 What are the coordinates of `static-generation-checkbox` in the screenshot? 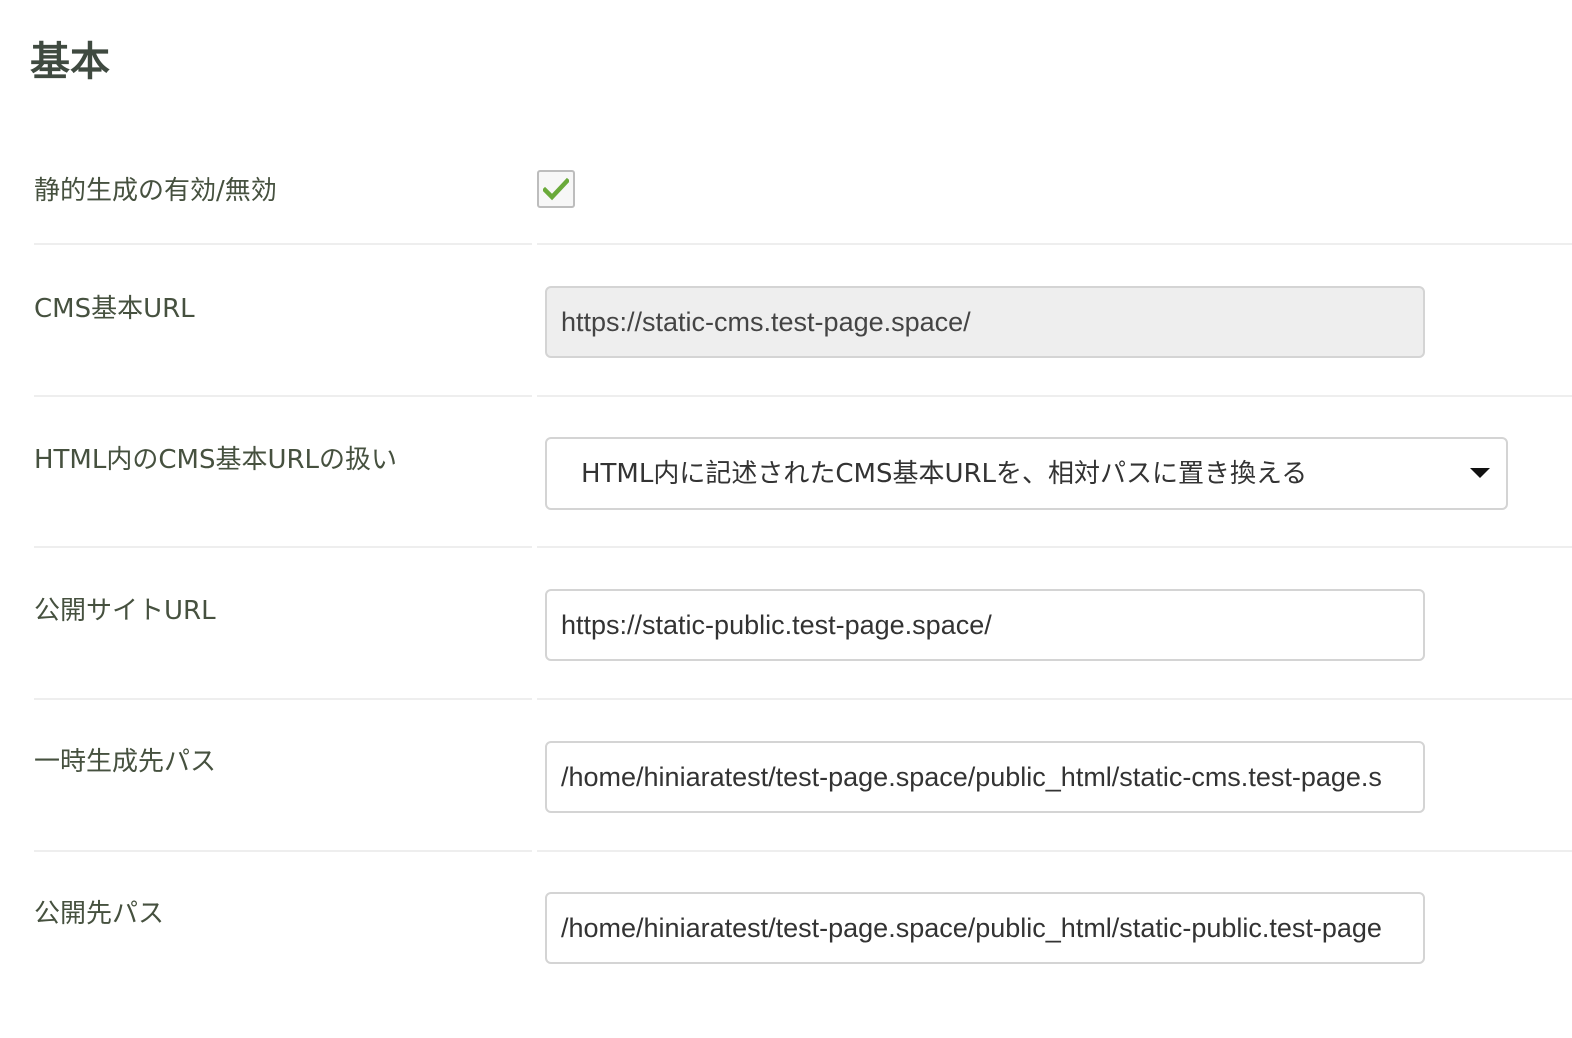 It's located at (556, 189).